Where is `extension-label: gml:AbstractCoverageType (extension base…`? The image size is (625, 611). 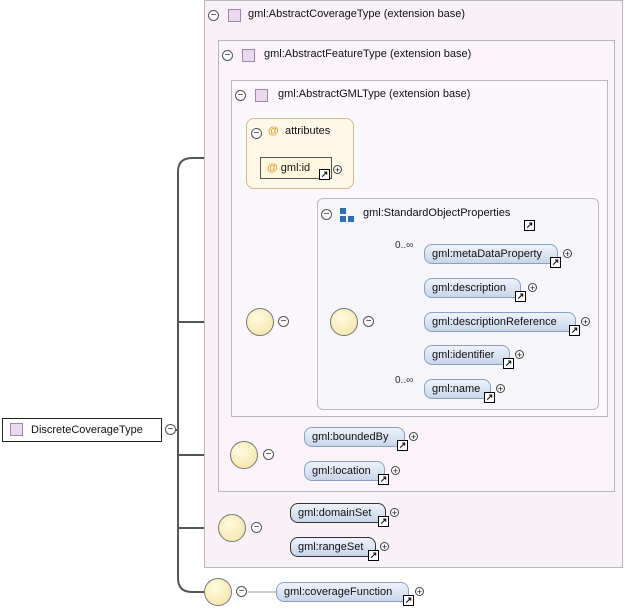
extension-label: gml:AbstractCoverageType (extension base… is located at coordinates (357, 14).